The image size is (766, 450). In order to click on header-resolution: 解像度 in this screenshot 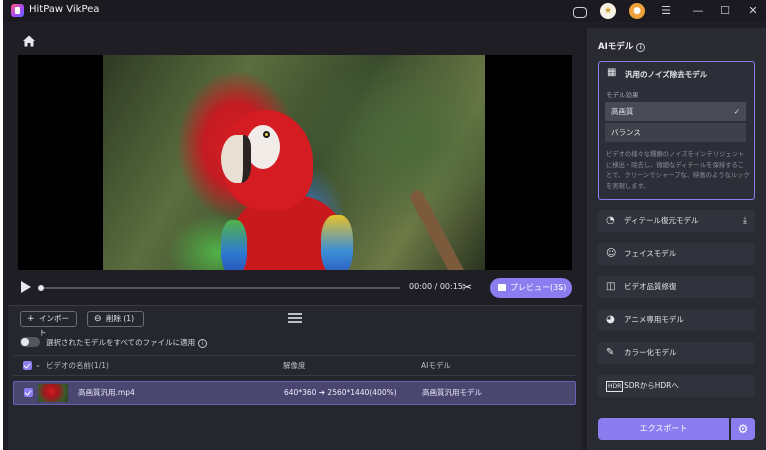, I will do `click(294, 365)`.